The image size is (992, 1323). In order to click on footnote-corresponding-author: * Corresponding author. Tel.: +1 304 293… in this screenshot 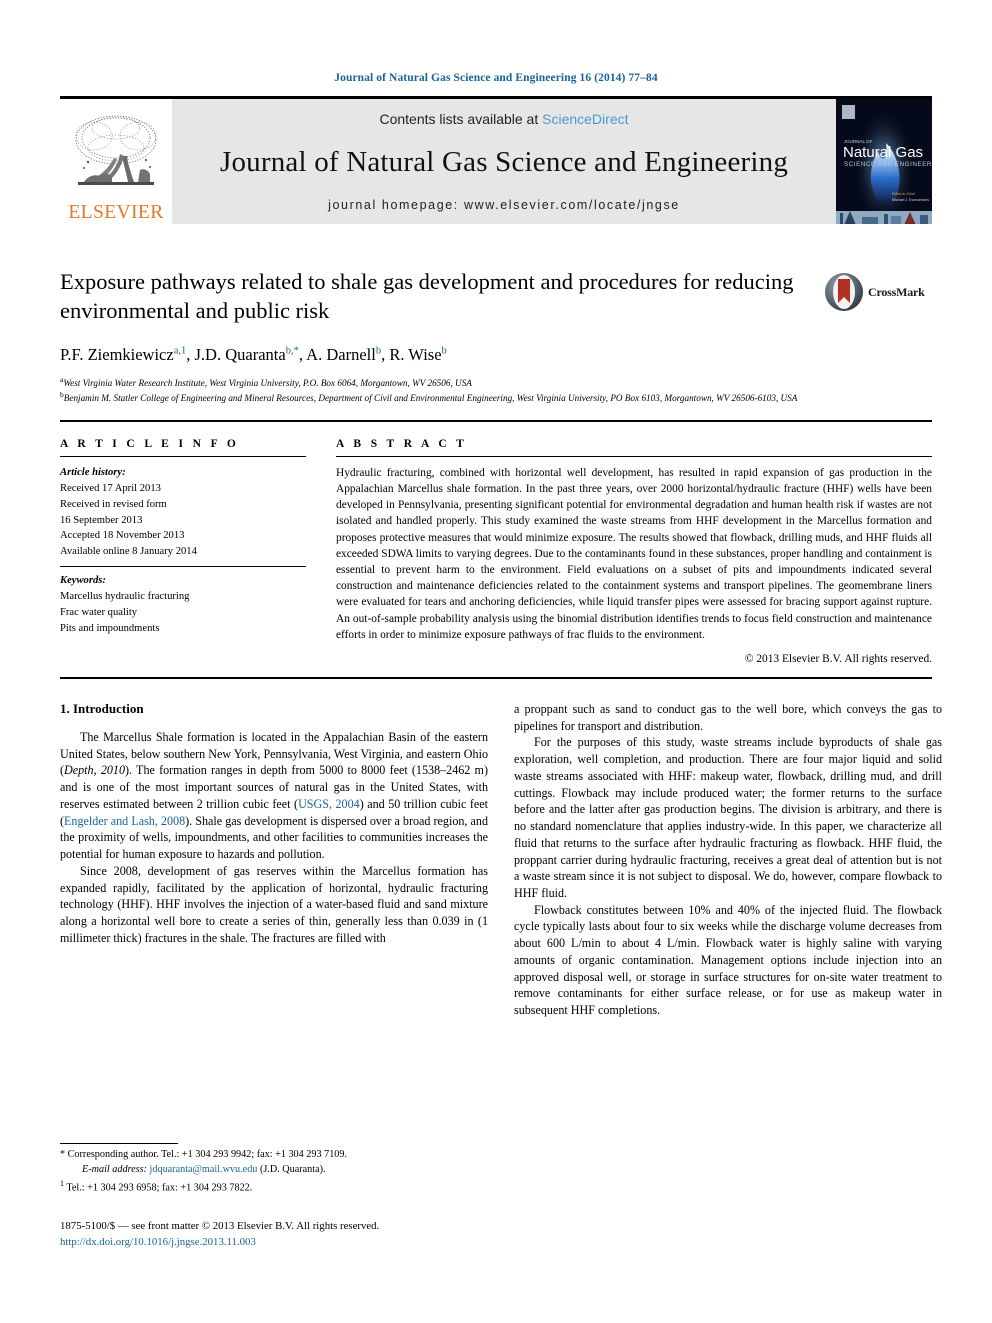, I will do `click(204, 1154)`.